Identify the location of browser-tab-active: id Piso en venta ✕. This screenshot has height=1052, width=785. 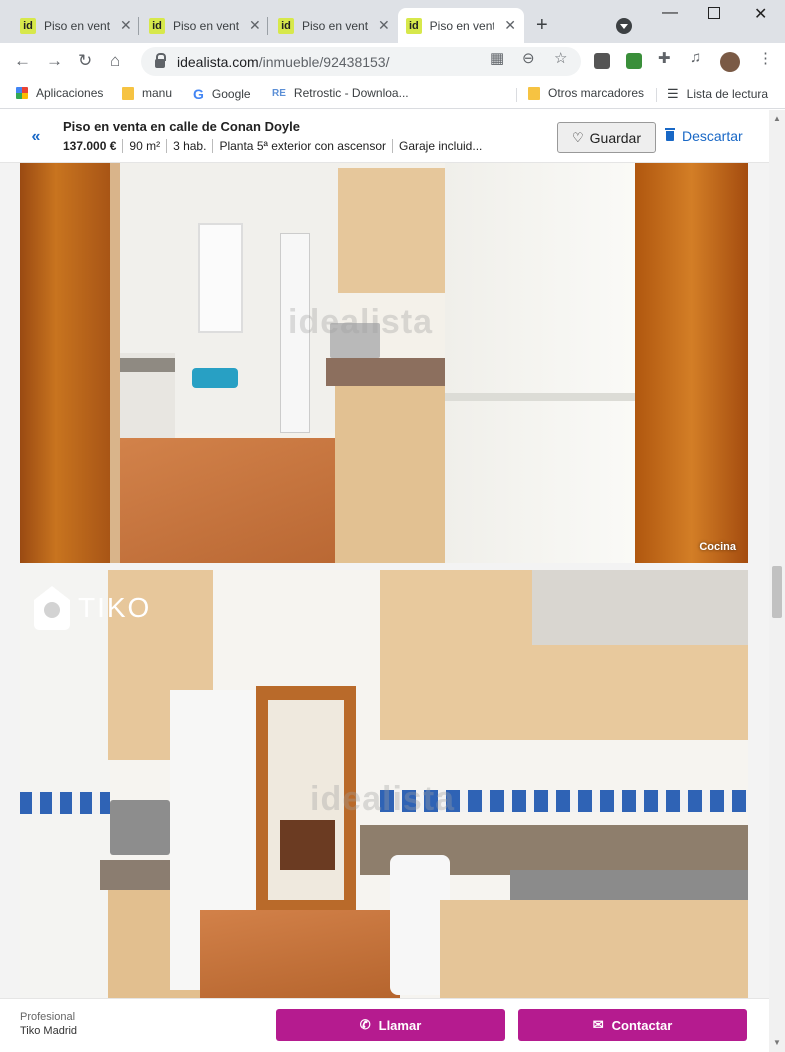
(461, 25).